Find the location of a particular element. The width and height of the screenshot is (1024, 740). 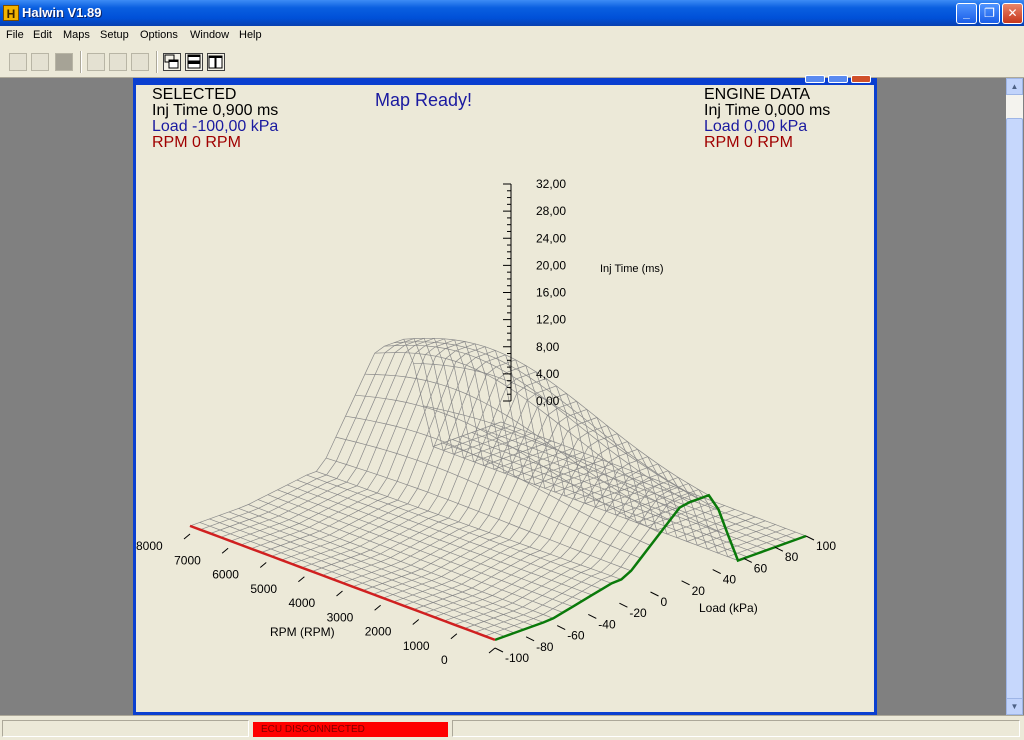

child-close-button is located at coordinates (861, 79).